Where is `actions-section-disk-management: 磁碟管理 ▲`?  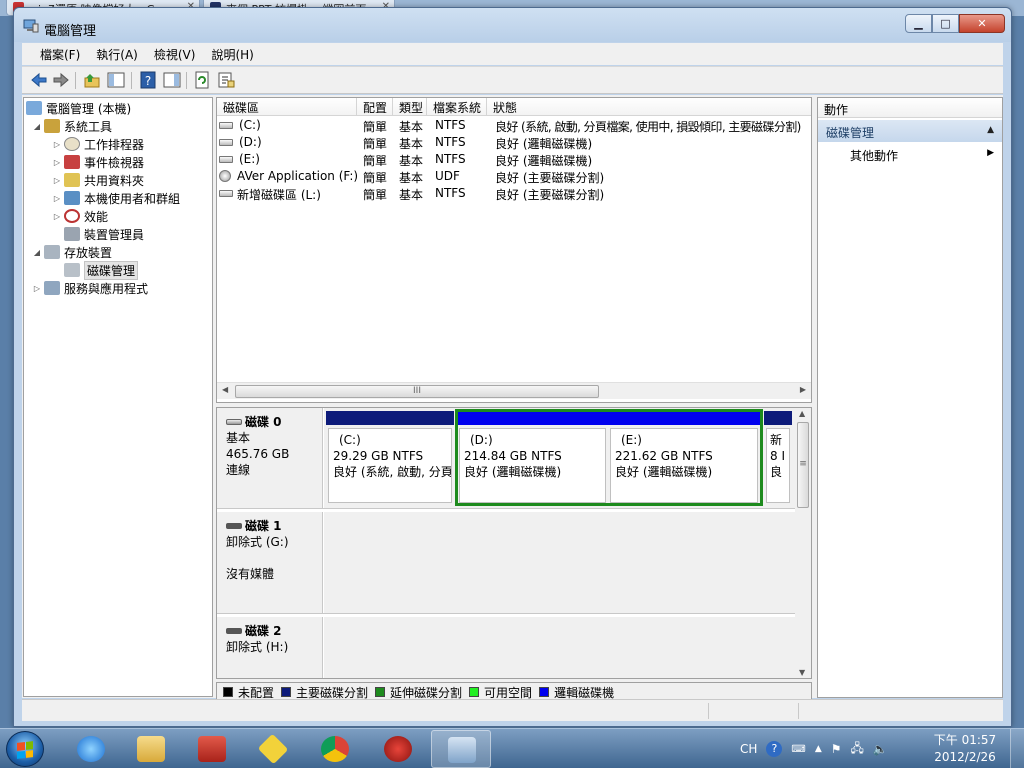
actions-section-disk-management: 磁碟管理 ▲ is located at coordinates (910, 131).